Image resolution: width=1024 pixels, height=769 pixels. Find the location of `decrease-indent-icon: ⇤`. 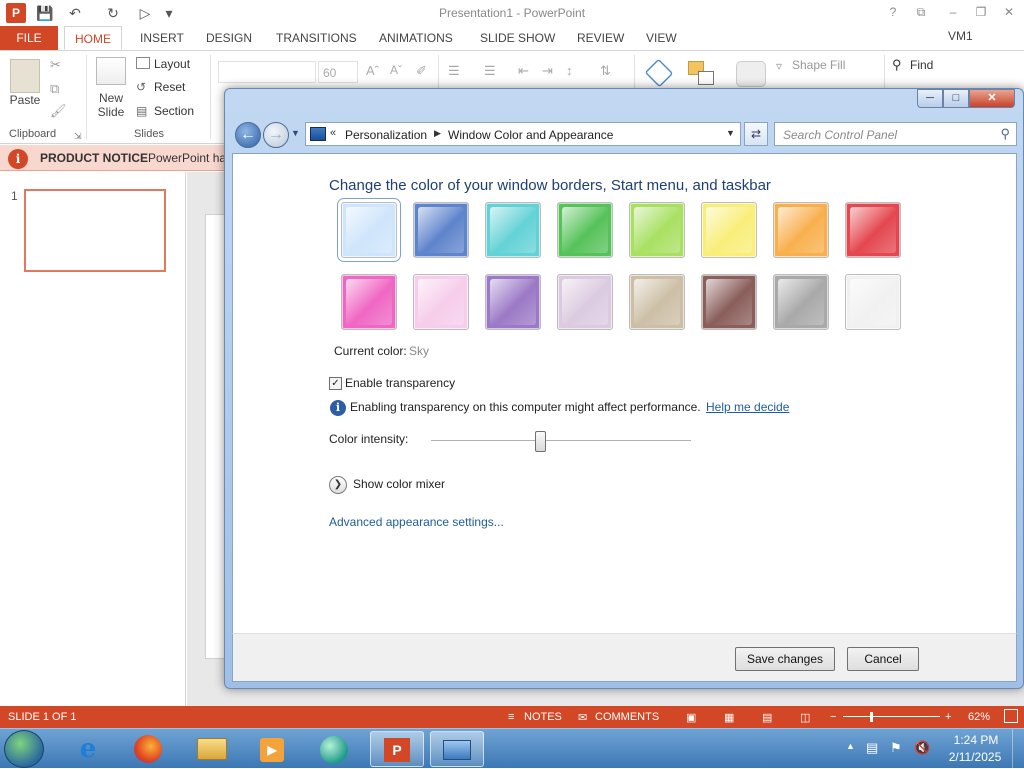

decrease-indent-icon: ⇤ is located at coordinates (523, 71).